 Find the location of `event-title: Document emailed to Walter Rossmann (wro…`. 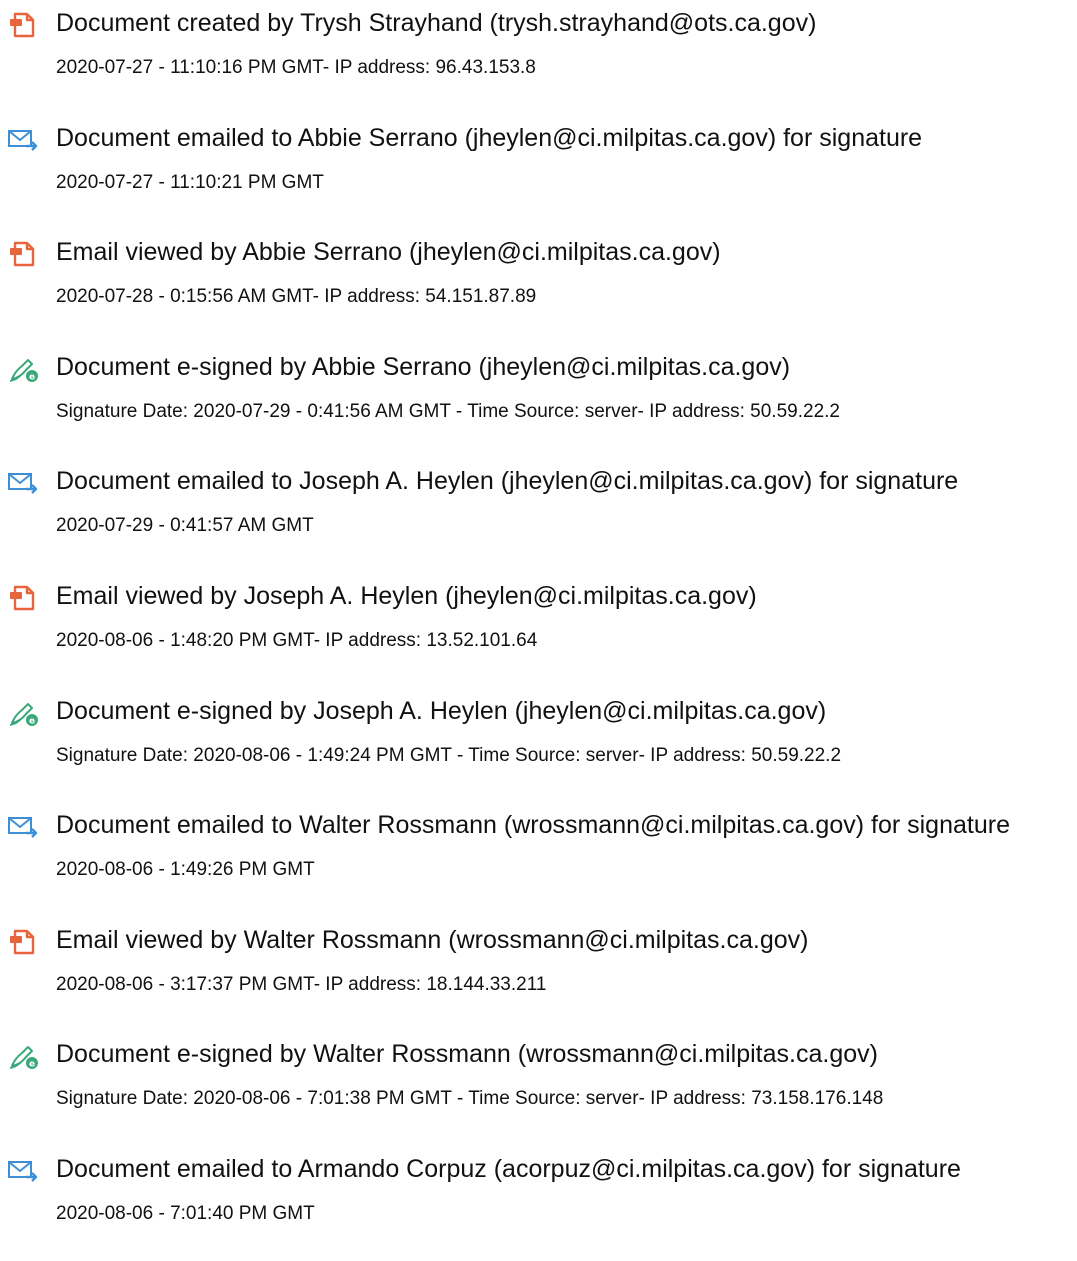

event-title: Document emailed to Walter Rossmann (wro… is located at coordinates (533, 825).